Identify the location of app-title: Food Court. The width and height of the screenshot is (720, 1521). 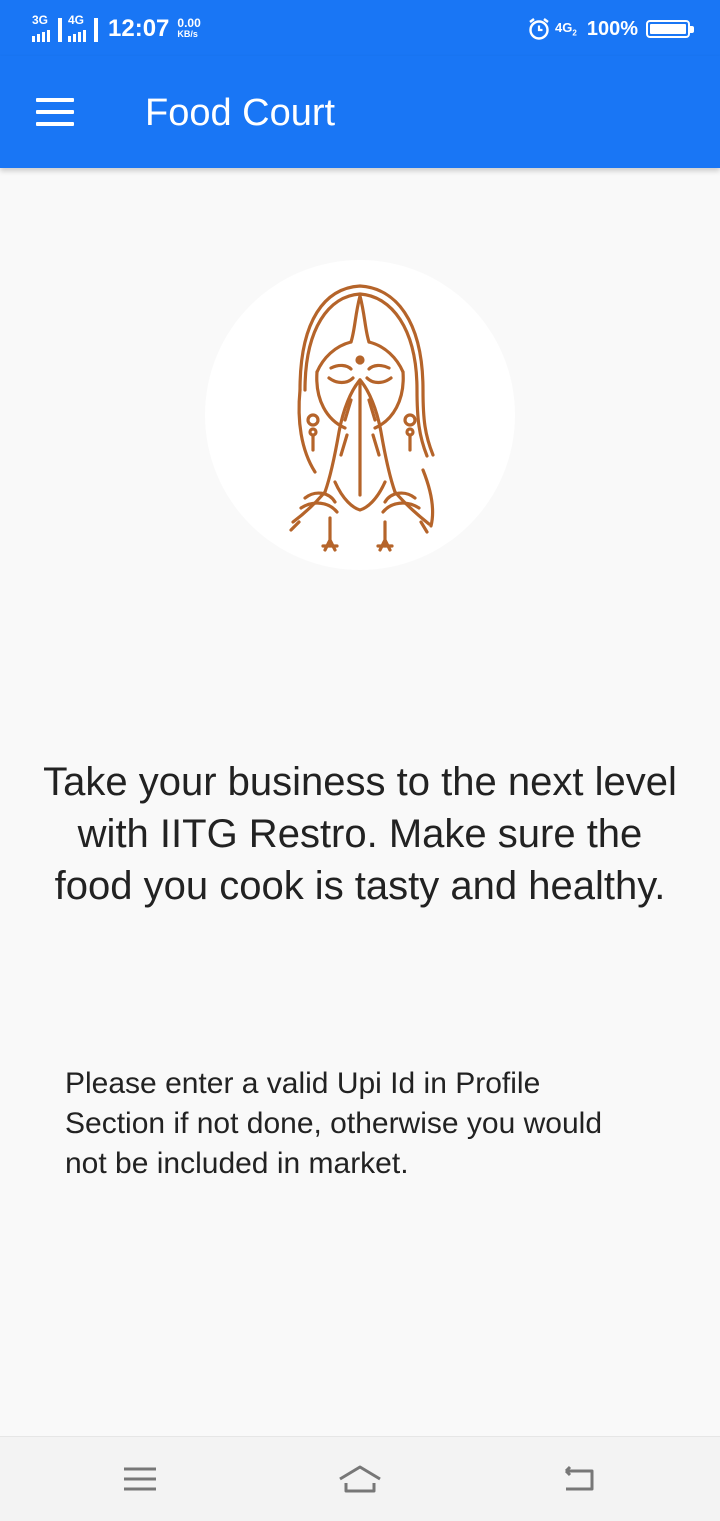
(240, 113).